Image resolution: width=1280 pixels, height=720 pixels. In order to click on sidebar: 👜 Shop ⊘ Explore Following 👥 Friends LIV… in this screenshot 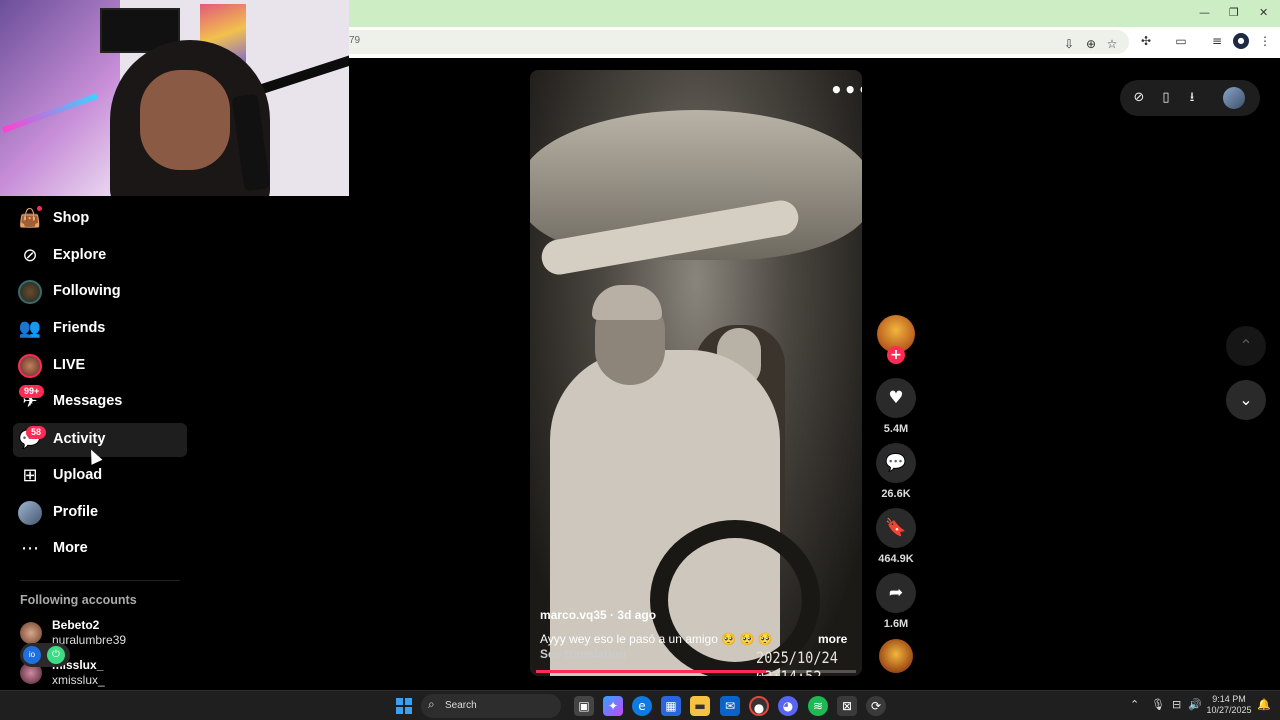, I will do `click(100, 443)`.